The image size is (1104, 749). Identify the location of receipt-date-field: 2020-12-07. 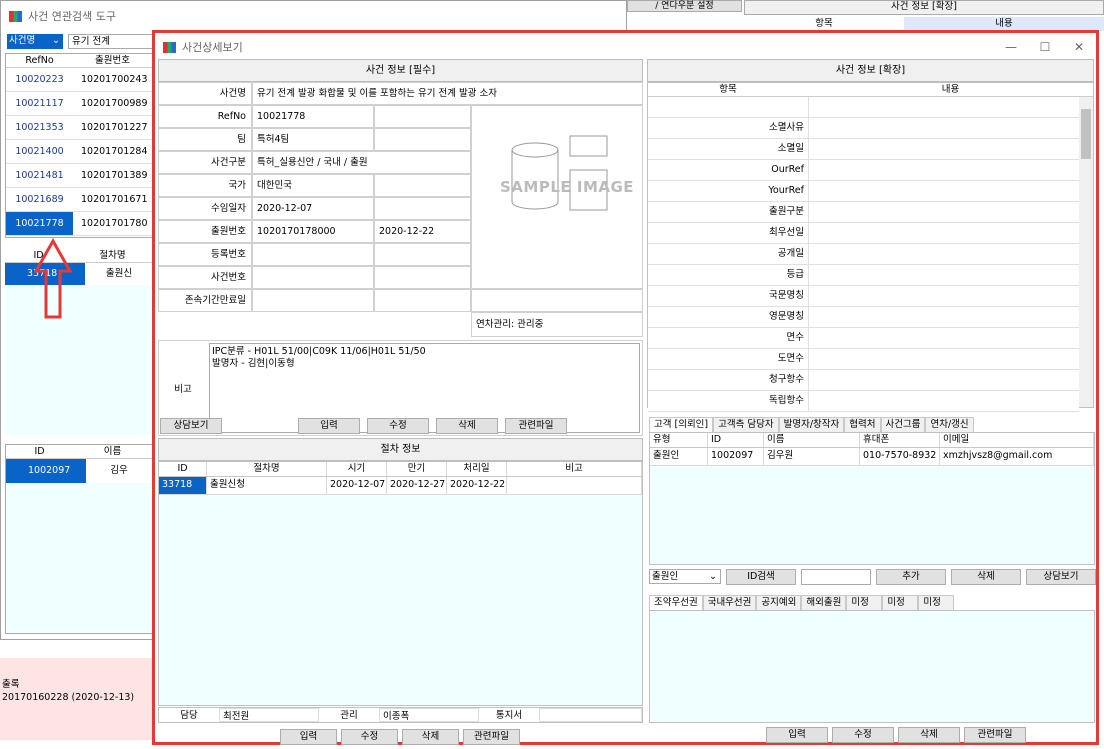
(313, 208).